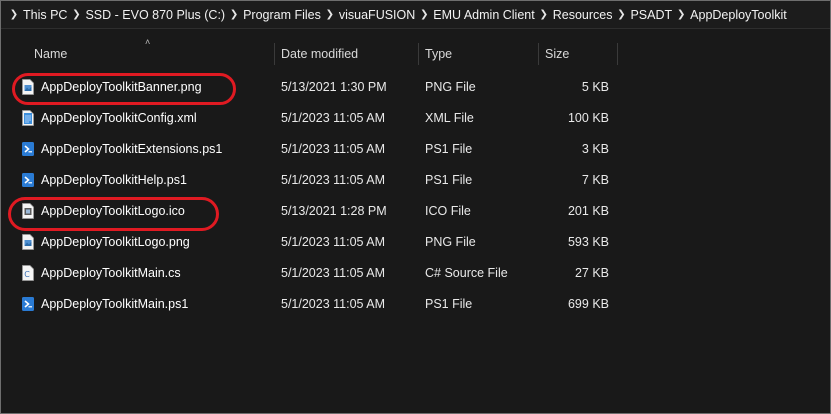  Describe the element at coordinates (591, 273) in the screenshot. I see `file-size: 27 KB` at that location.